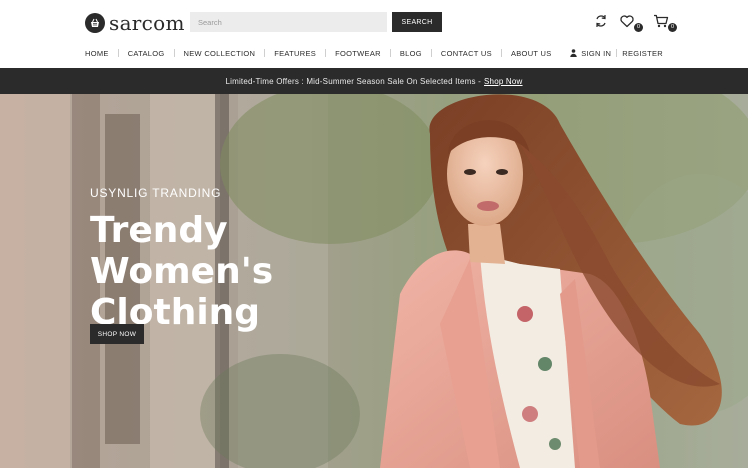  I want to click on nav-item-new-collection: NEW COLLECTION, so click(220, 53).